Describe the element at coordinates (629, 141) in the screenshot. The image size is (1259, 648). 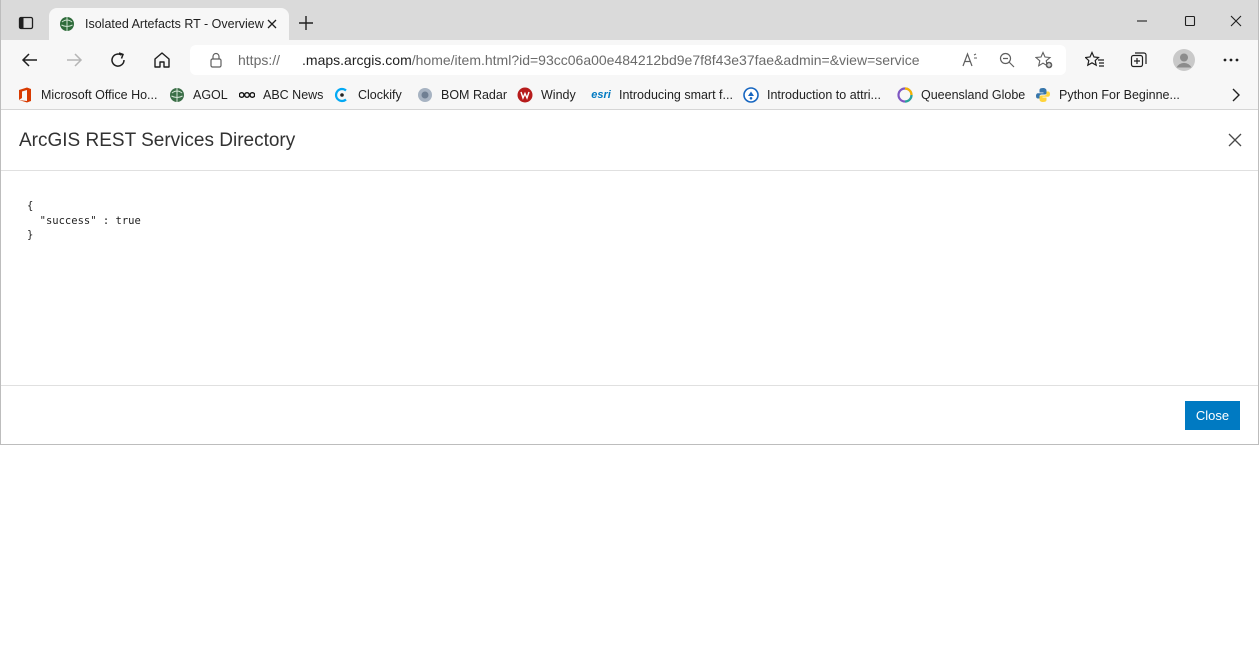
I see `dialog-header: ArcGIS REST Services Directory` at that location.